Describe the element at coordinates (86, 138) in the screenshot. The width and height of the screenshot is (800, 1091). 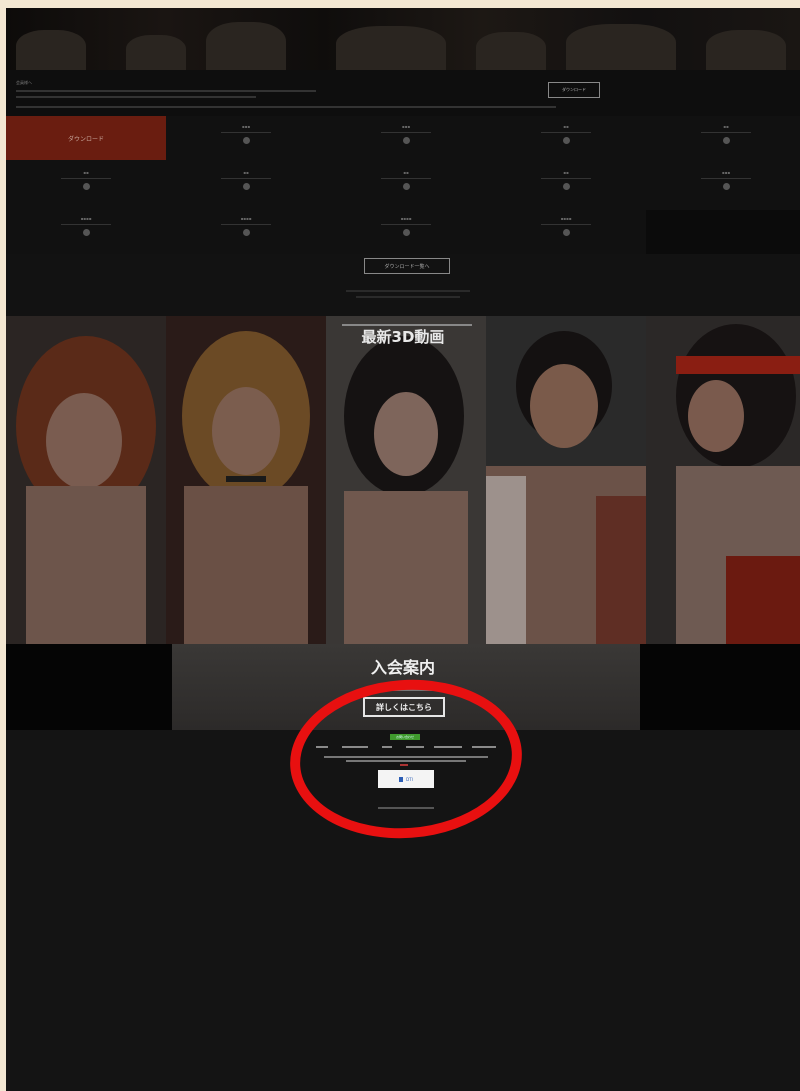
I see `tab-download: ダウンロード` at that location.